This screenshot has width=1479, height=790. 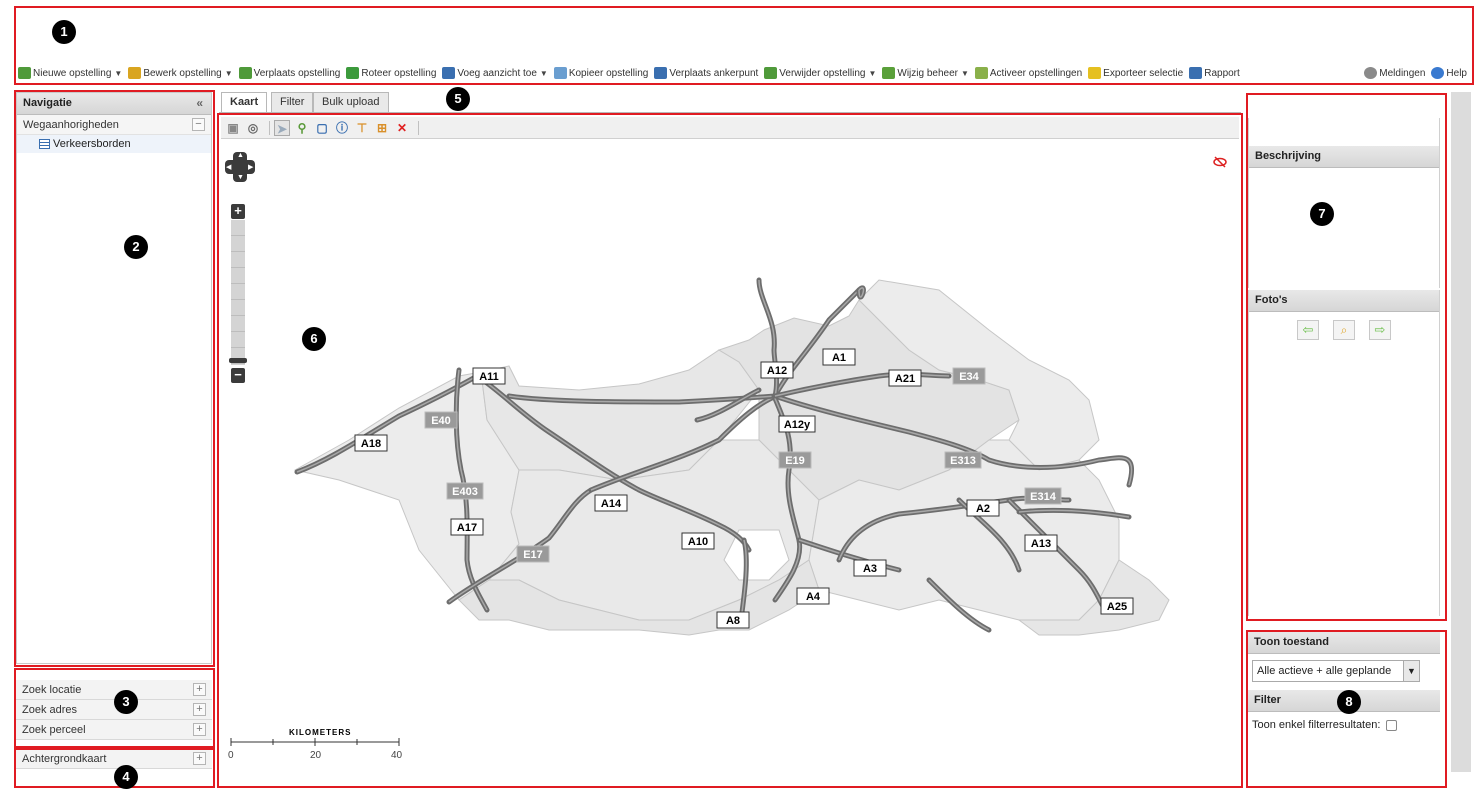 What do you see at coordinates (969, 377) in the screenshot?
I see `european-route-label: E34` at bounding box center [969, 377].